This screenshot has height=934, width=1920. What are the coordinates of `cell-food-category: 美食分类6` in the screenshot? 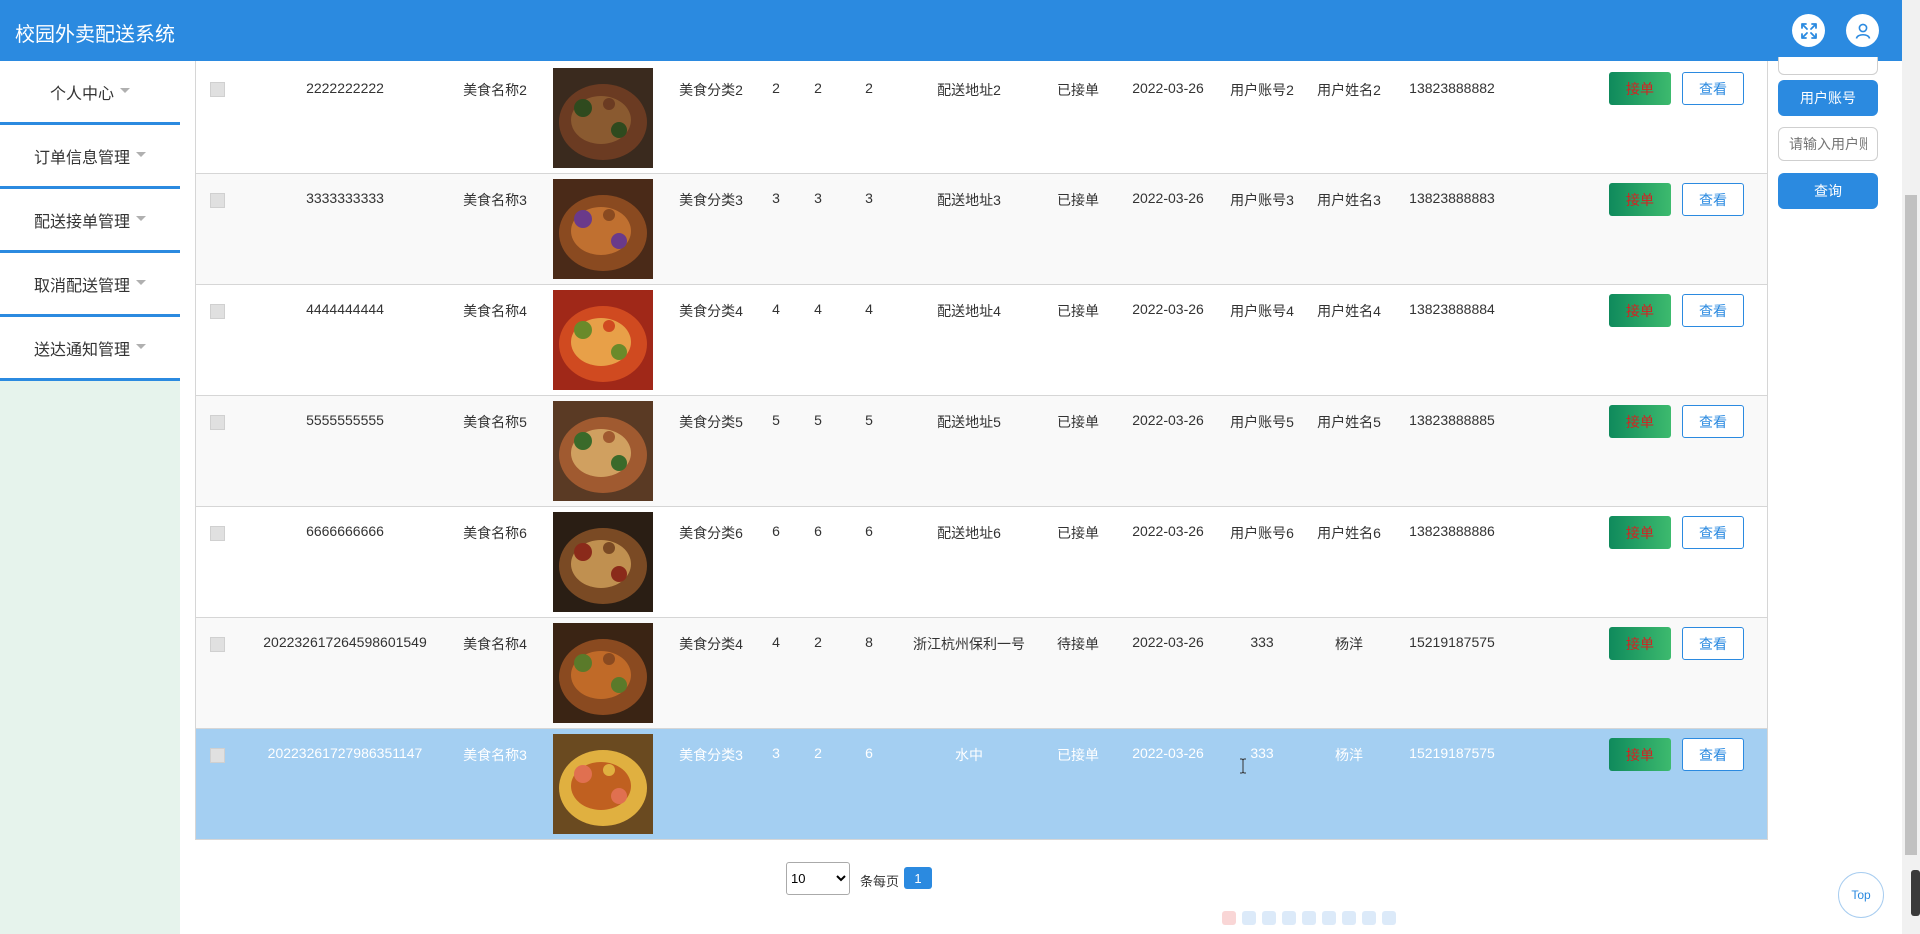 It's located at (711, 533).